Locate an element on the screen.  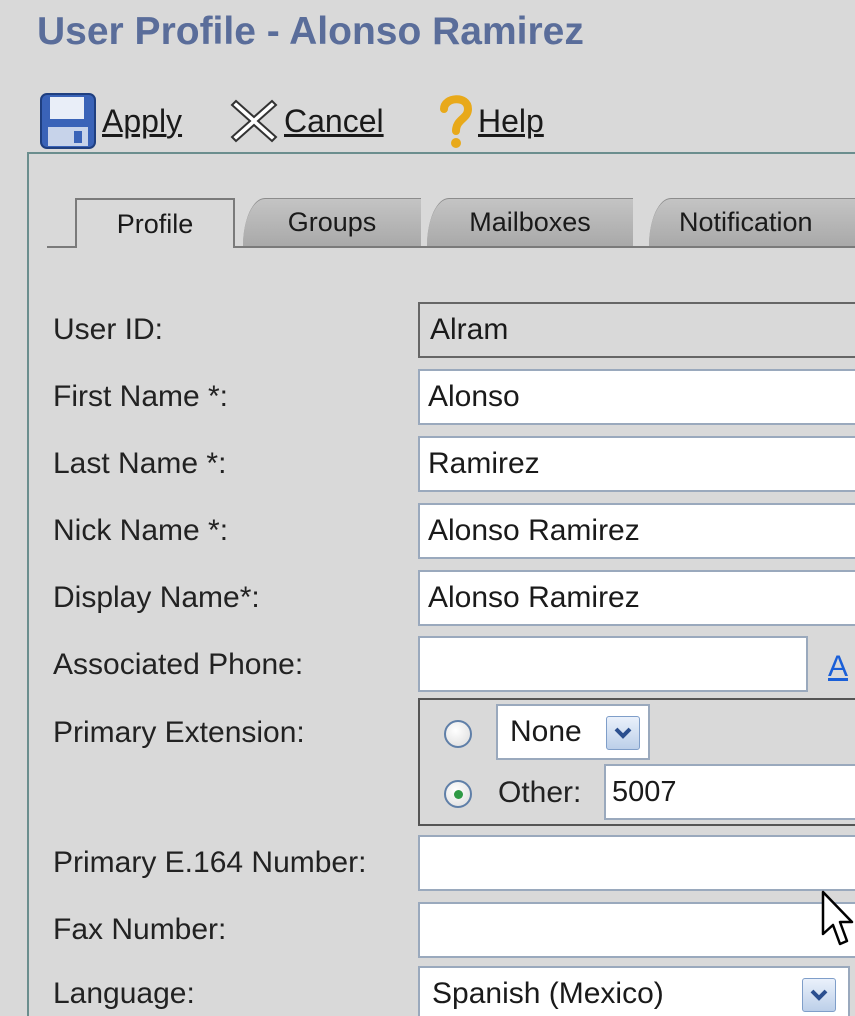
user-id-label: User ID: is located at coordinates (108, 329).